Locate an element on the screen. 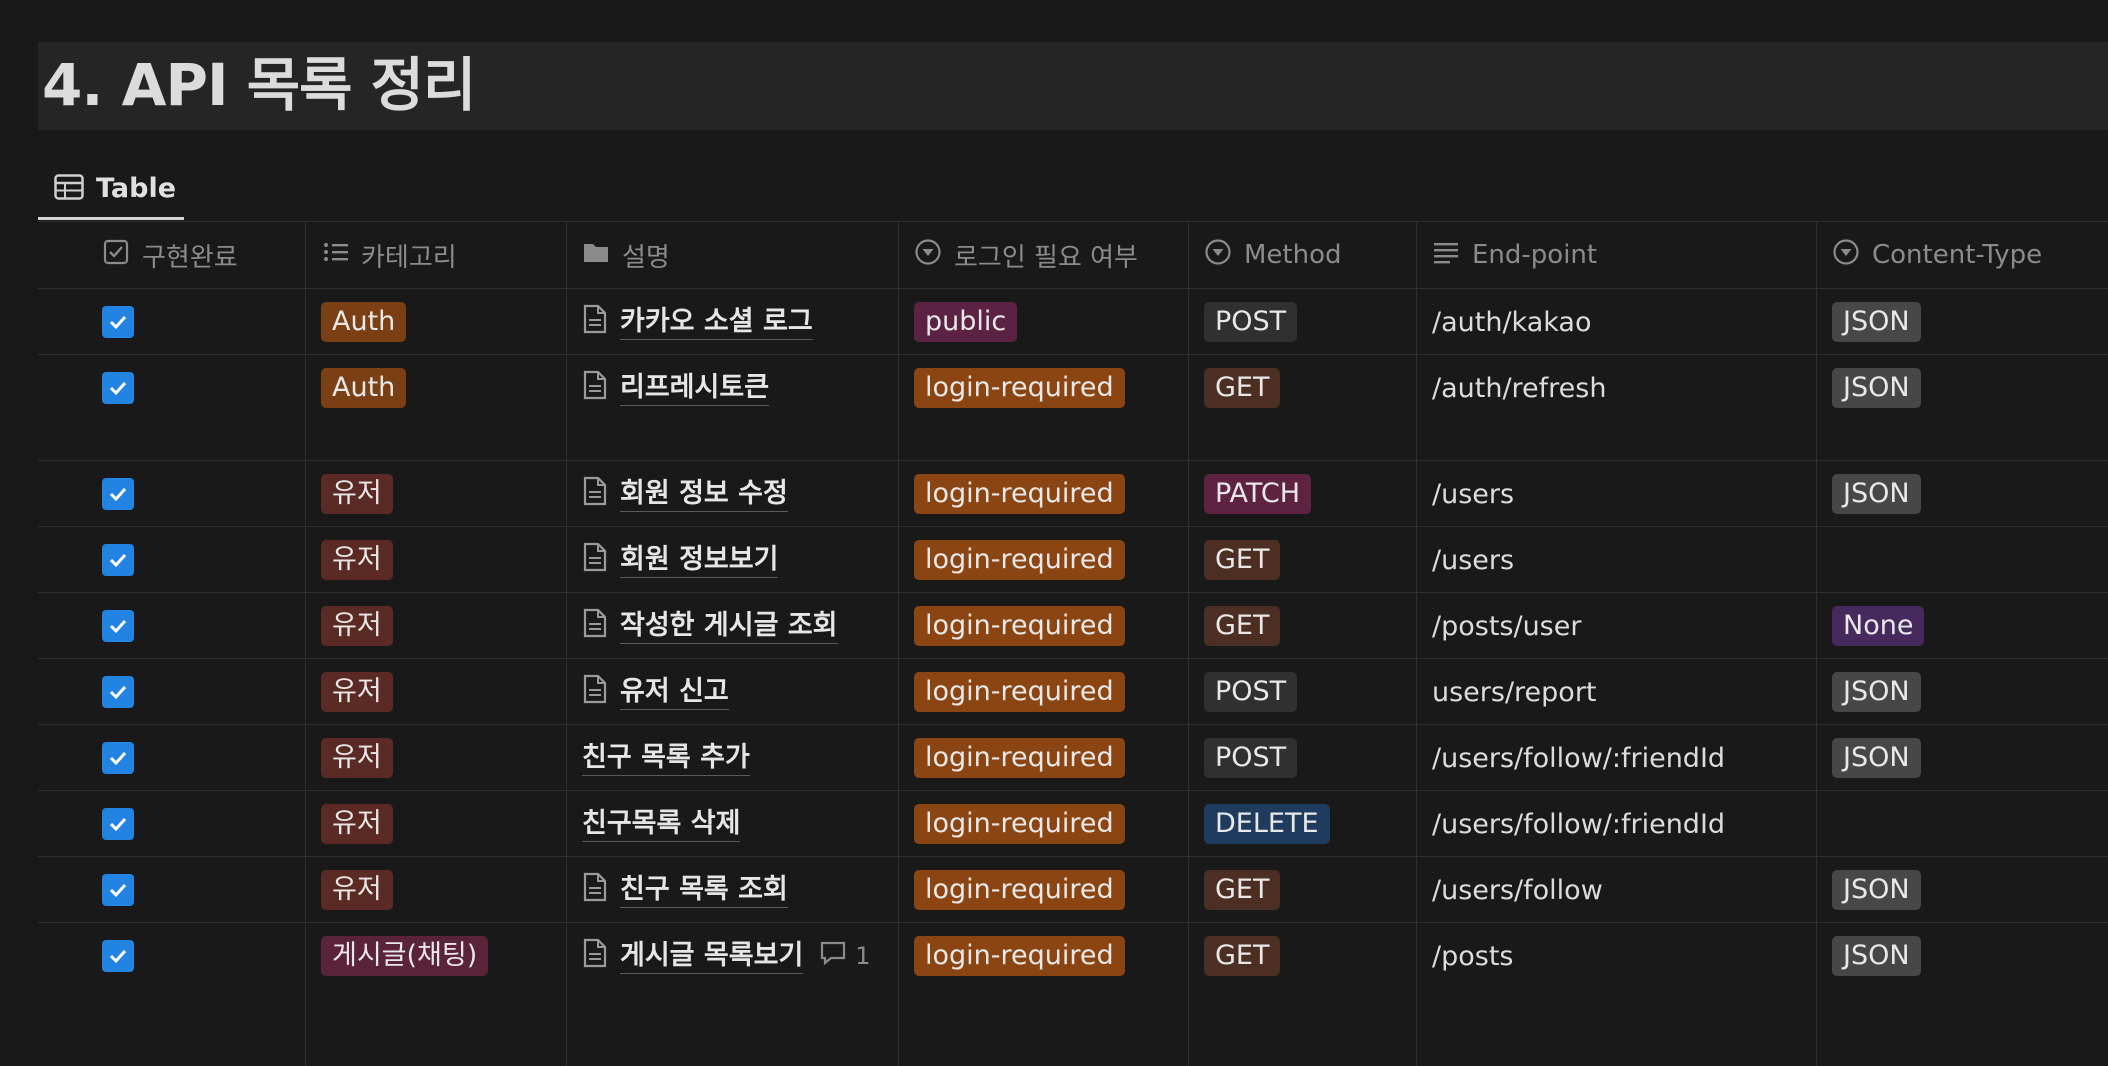 This screenshot has width=2108, height=1066. description-link: 회원 정보 수정 is located at coordinates (704, 494).